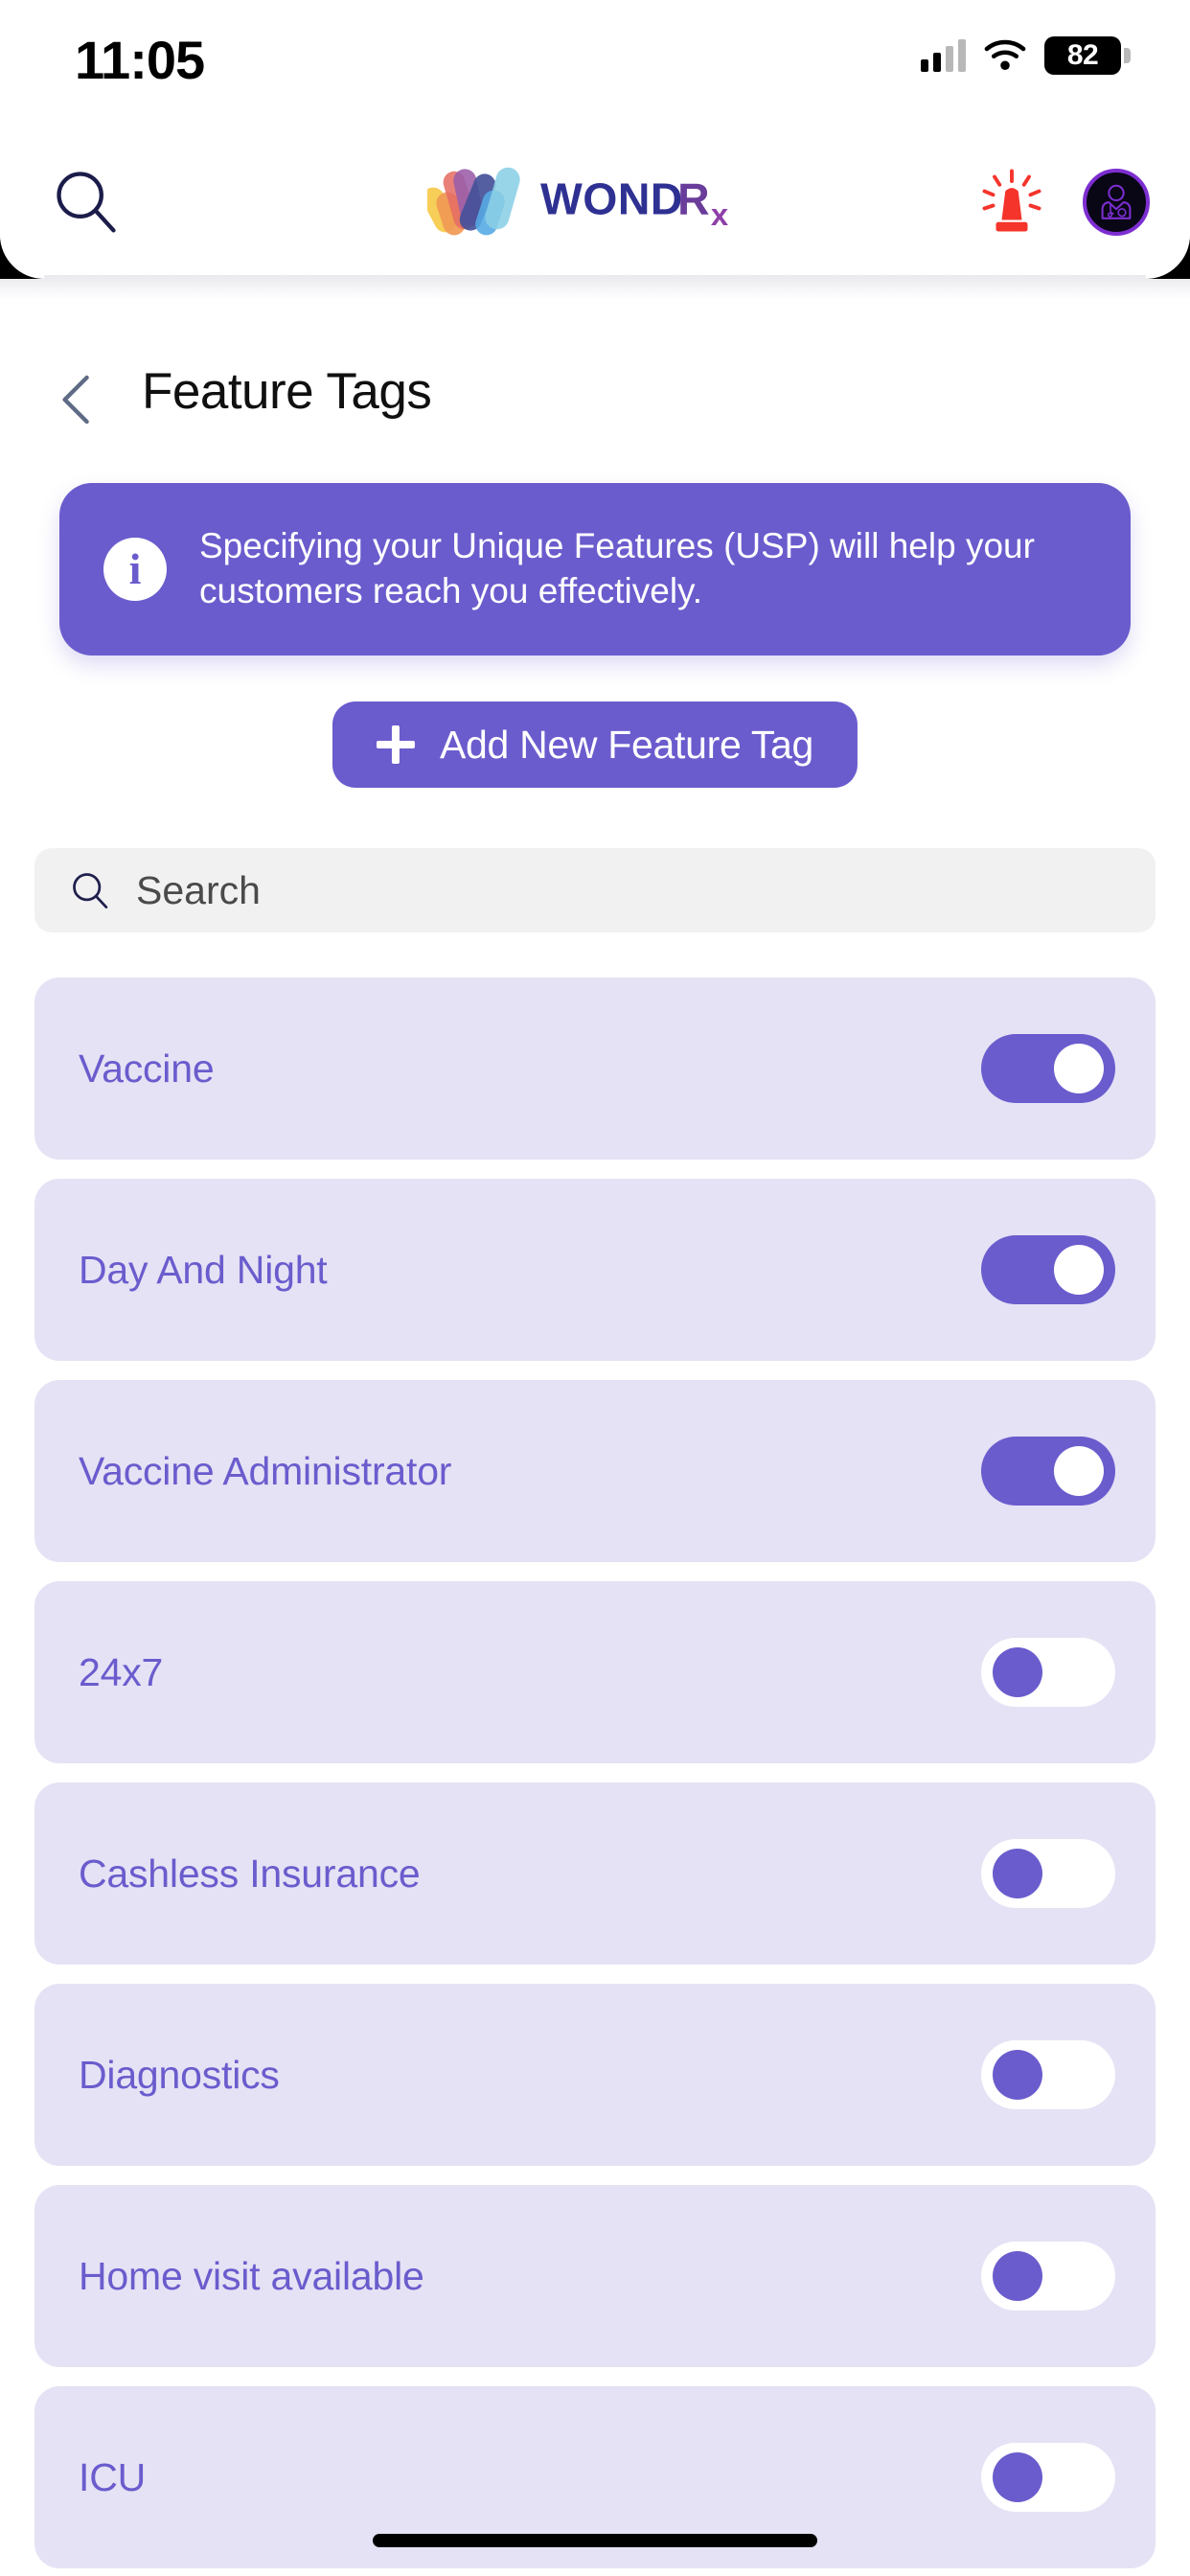 Image resolution: width=1190 pixels, height=2576 pixels. Describe the element at coordinates (595, 1874) in the screenshot. I see `feature-tag-row: Cashless Insurance` at that location.